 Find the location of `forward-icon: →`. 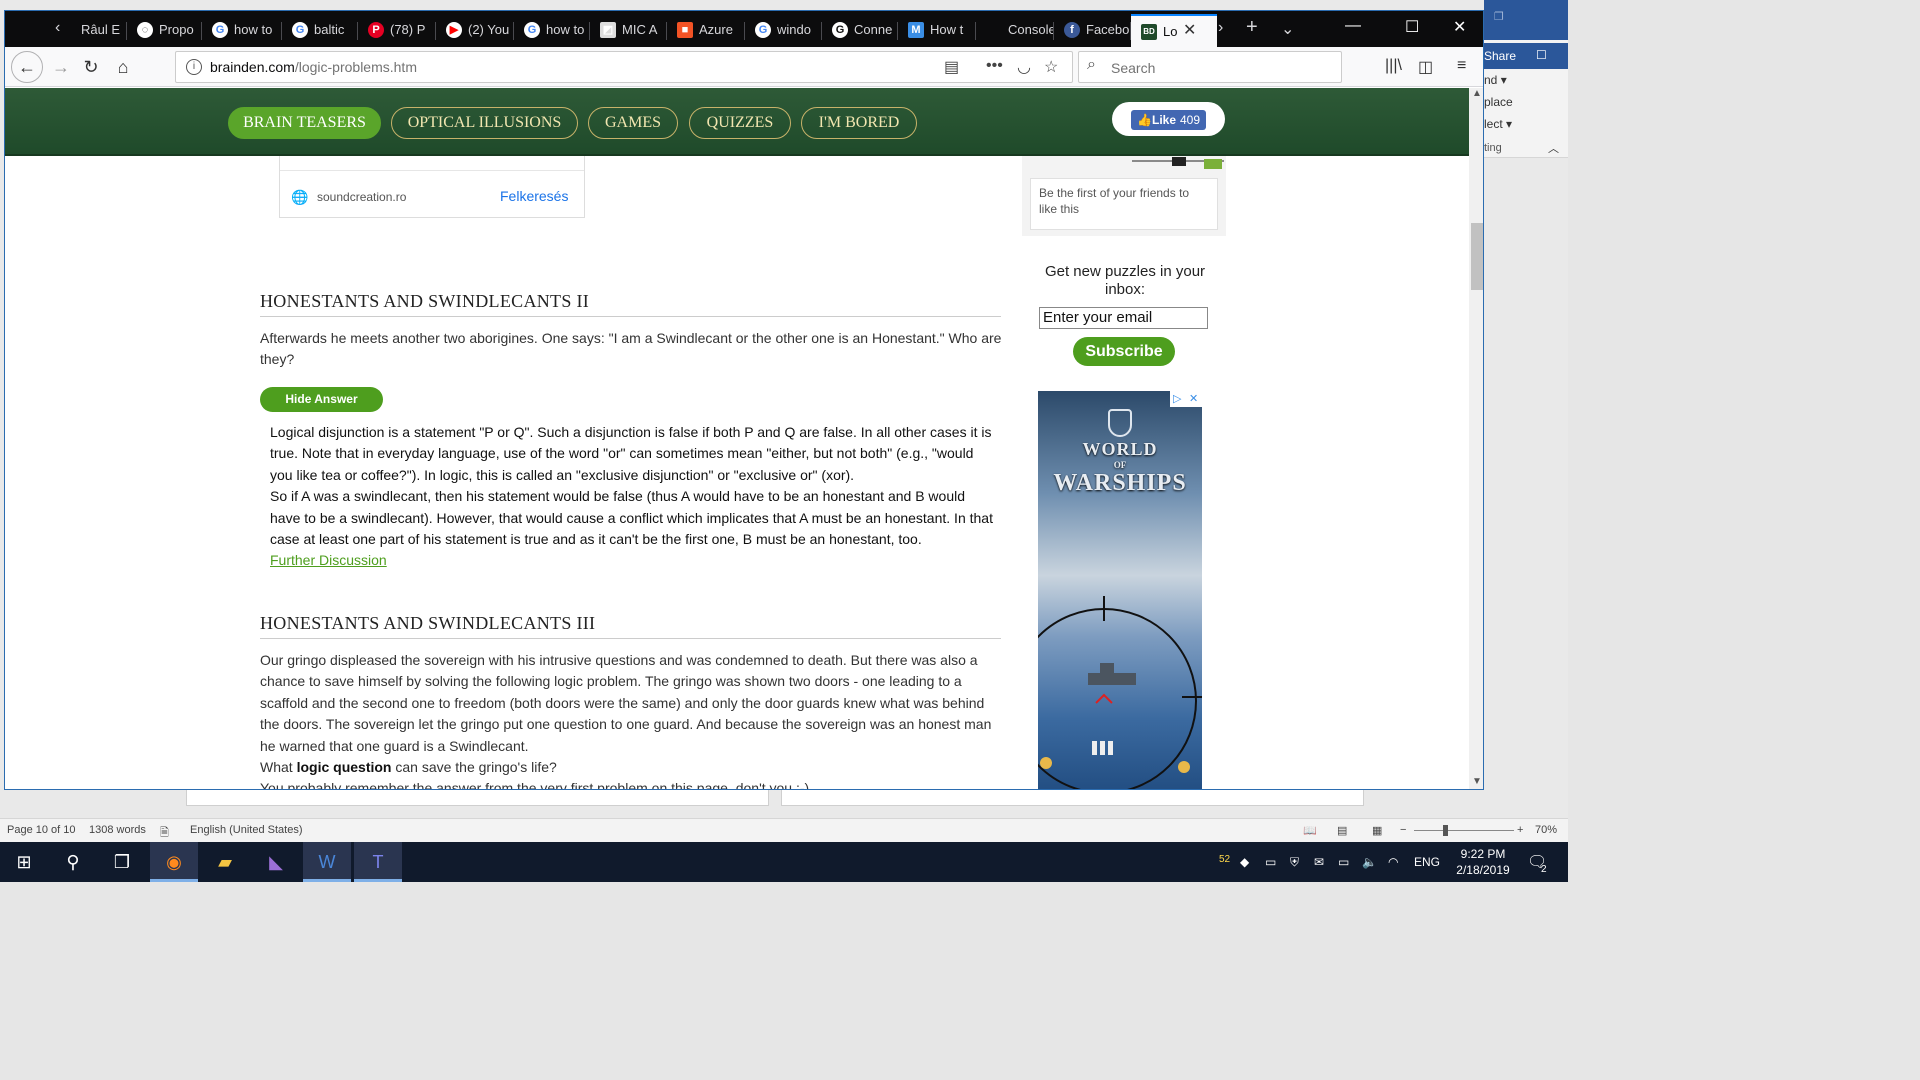

forward-icon: → is located at coordinates (61, 67).